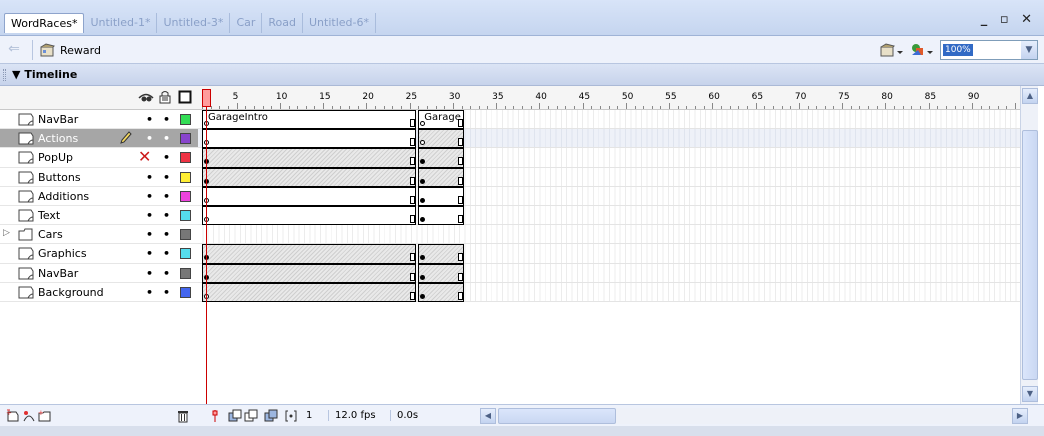  Describe the element at coordinates (146, 97) in the screenshot. I see `show-hide-all-eye-icon` at that location.